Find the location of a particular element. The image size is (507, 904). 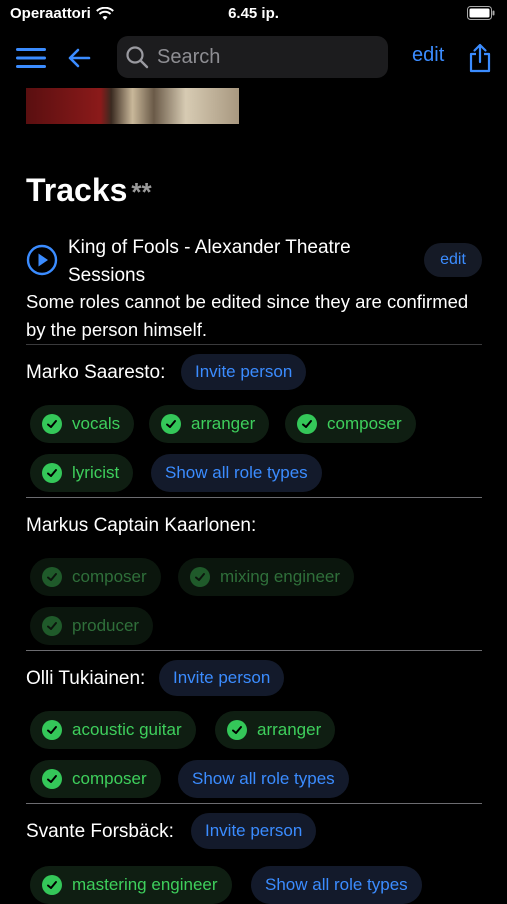

back-arrow-icon is located at coordinates (79, 58).